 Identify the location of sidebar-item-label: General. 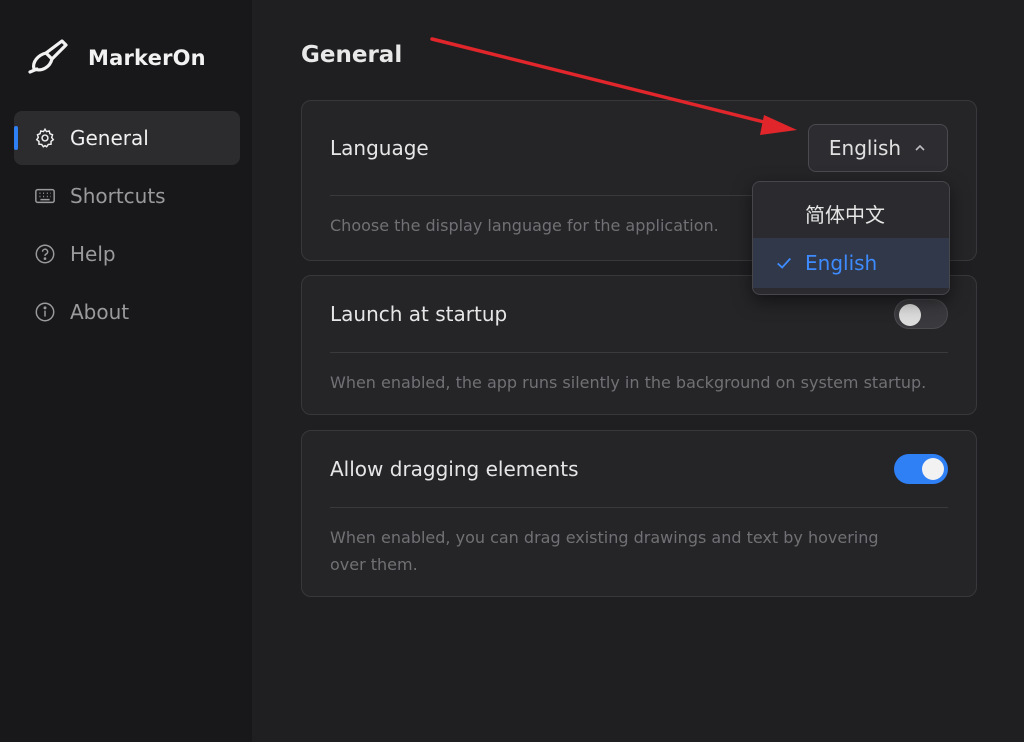
(109, 138).